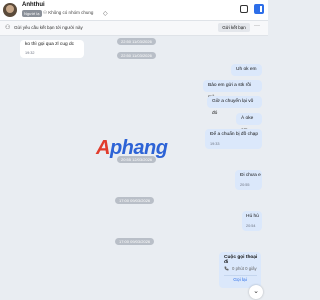  Describe the element at coordinates (10, 10) in the screenshot. I see `avatar` at that location.